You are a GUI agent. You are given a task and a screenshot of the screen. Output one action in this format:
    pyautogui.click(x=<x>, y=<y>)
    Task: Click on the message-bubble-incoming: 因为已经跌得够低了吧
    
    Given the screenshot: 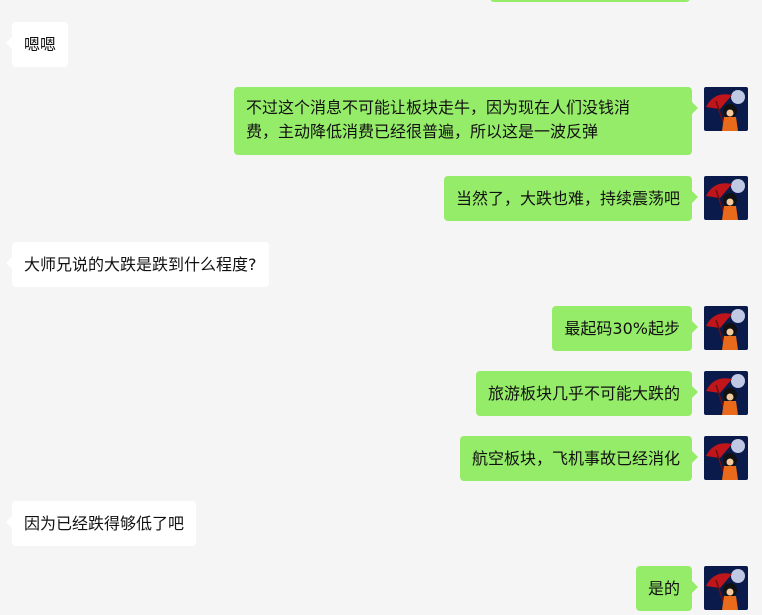 What is the action you would take?
    pyautogui.click(x=101, y=523)
    